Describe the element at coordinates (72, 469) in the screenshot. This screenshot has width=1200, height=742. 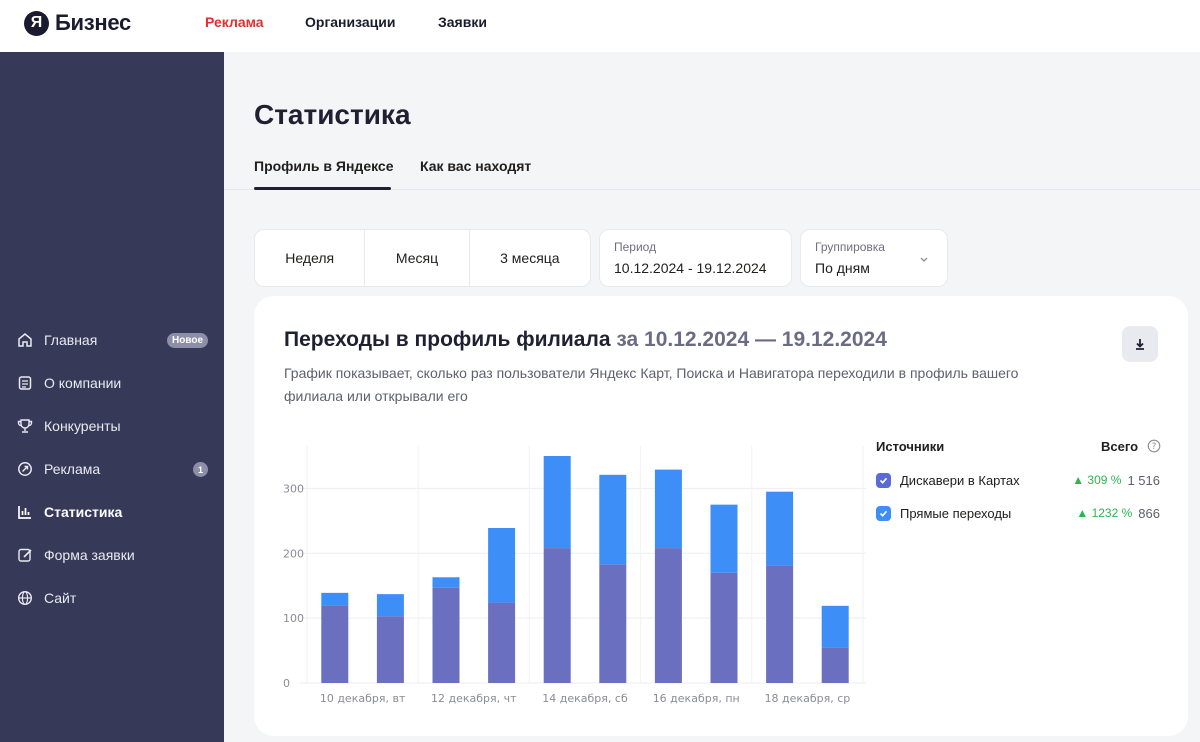
I see `sidebar-item-label: Реклама` at that location.